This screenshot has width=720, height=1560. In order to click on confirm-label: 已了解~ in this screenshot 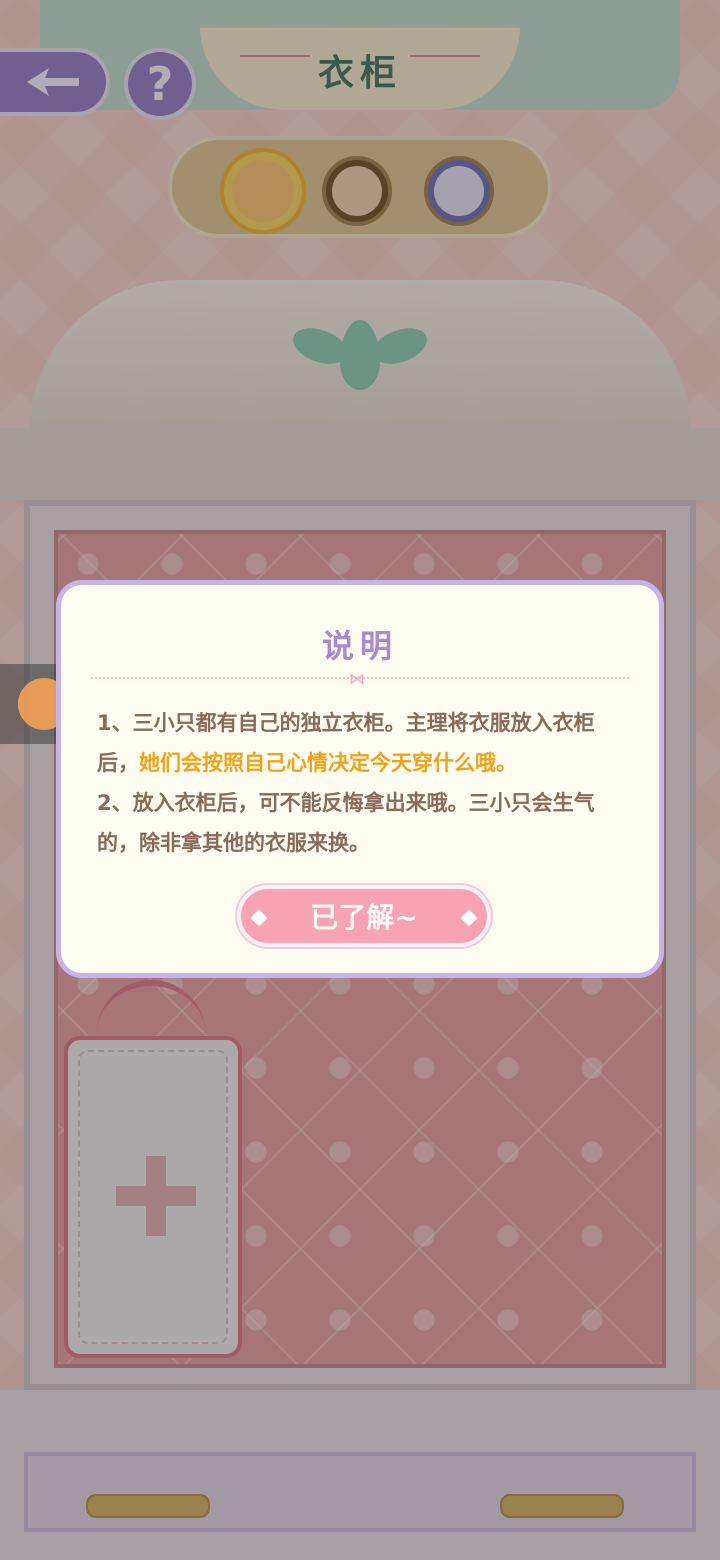, I will do `click(364, 917)`.